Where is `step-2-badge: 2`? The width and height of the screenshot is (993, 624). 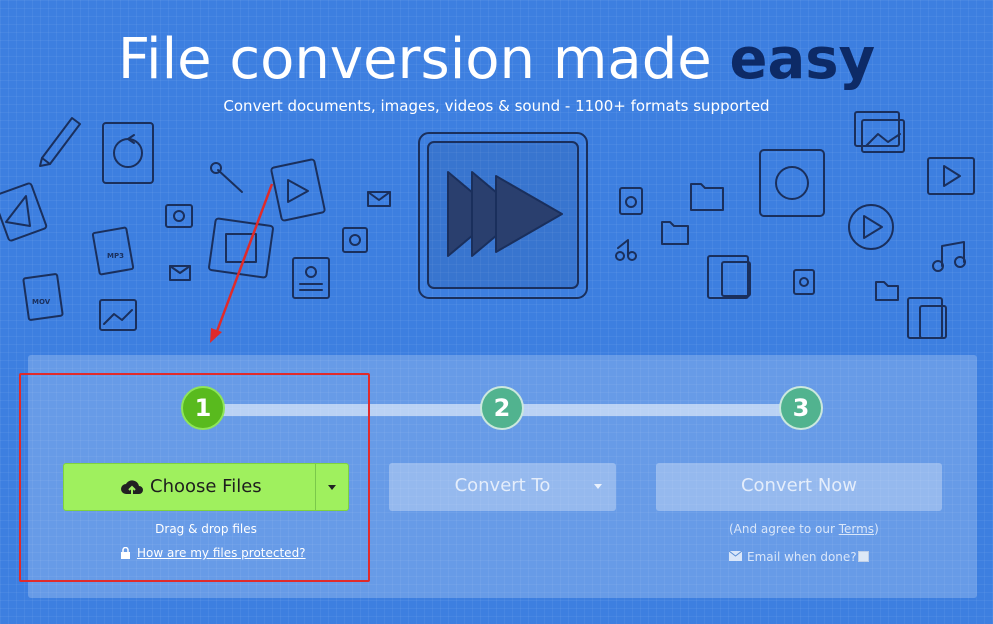
step-2-badge: 2 is located at coordinates (502, 408).